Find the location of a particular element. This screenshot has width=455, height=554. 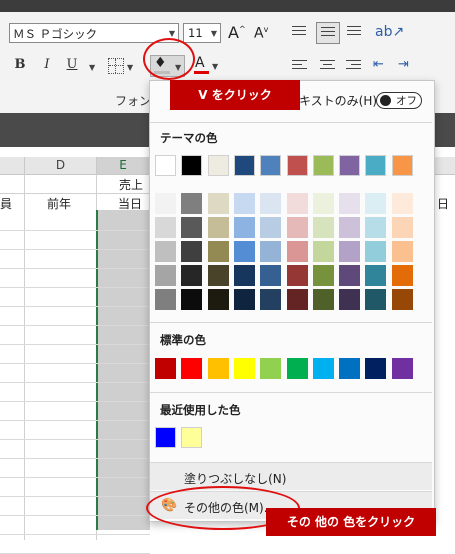

font-size-box: 11 ▼ is located at coordinates (202, 33).